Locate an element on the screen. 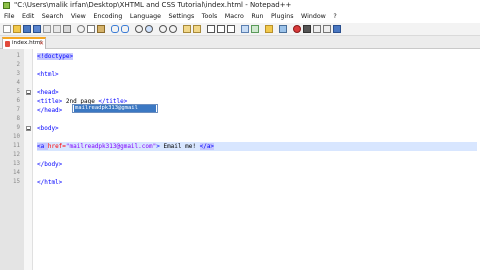  doctype-tag: <!doctype> is located at coordinates (55, 56).